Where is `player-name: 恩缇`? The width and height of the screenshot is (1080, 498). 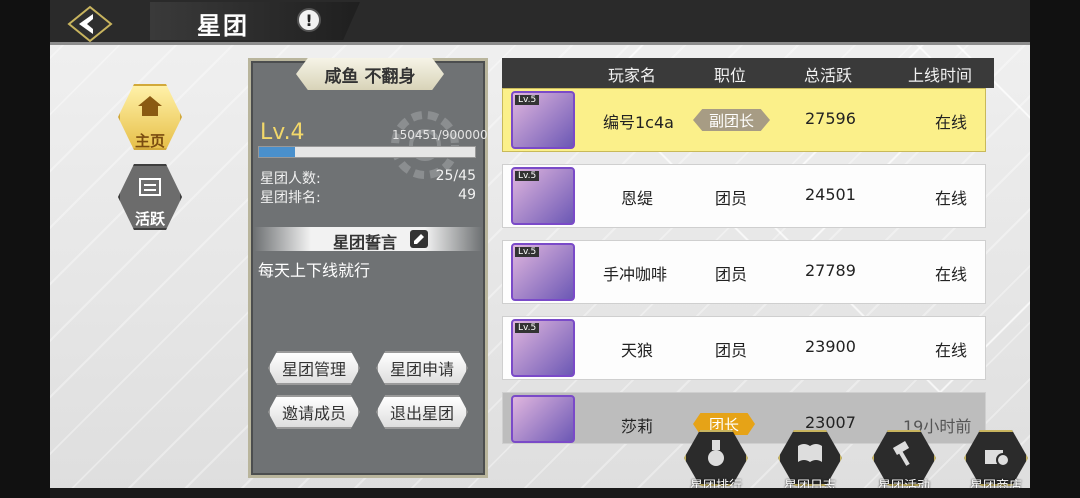
player-name: 恩缇 is located at coordinates (637, 198).